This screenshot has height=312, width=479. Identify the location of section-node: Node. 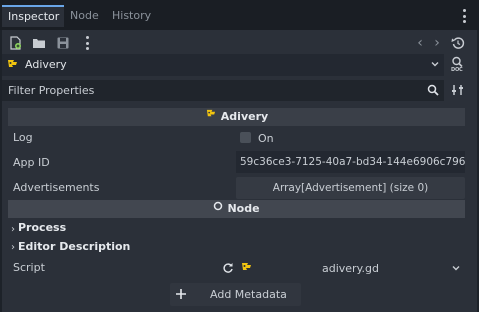
(236, 209).